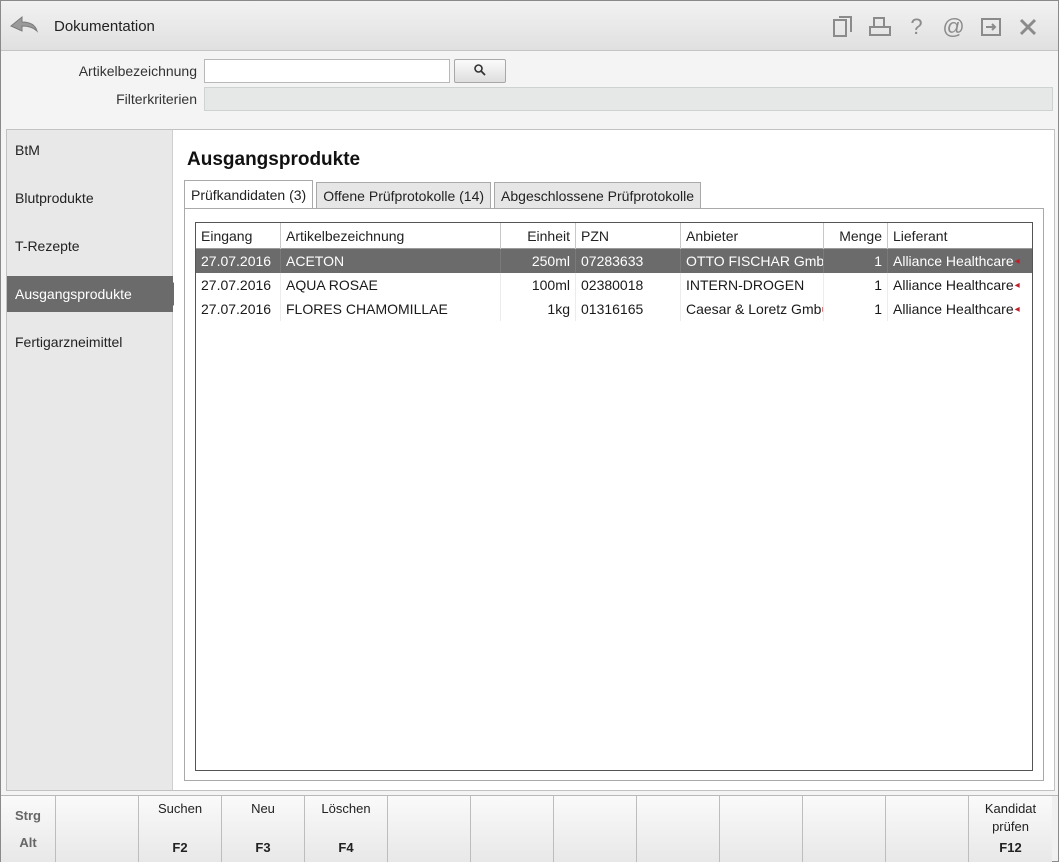  I want to click on filterkriterien-field, so click(628, 99).